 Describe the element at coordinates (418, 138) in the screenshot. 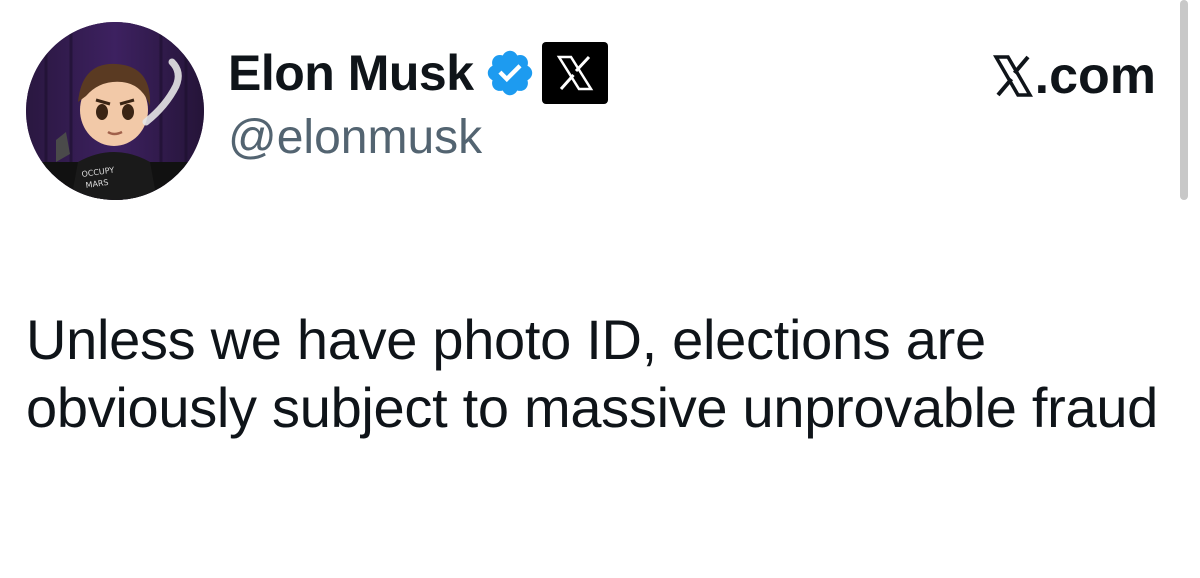

I see `author-handle: @elonmusk` at that location.